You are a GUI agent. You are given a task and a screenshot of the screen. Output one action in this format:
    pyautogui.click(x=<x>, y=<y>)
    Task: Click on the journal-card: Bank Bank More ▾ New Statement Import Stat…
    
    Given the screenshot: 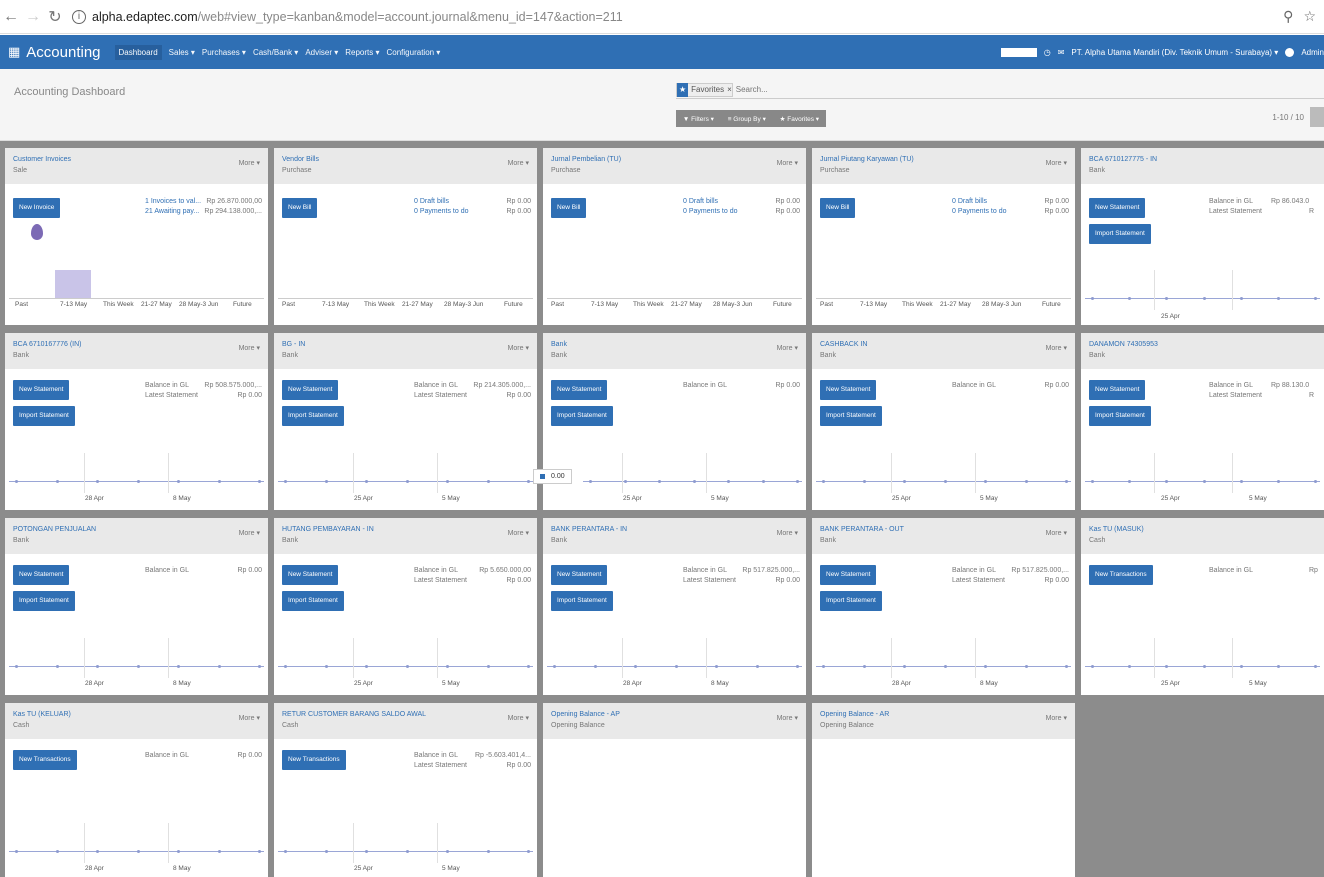 What is the action you would take?
    pyautogui.click(x=669, y=421)
    